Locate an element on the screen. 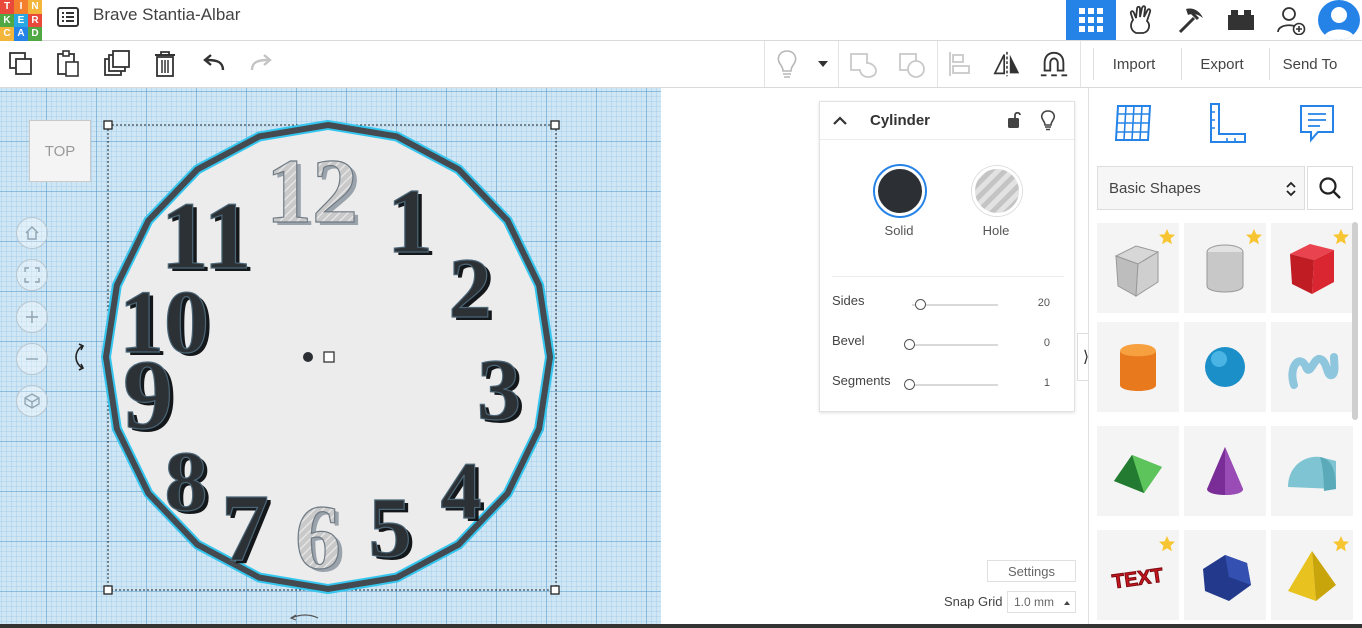  design-title: Brave Stantia-Albar is located at coordinates (166, 15).